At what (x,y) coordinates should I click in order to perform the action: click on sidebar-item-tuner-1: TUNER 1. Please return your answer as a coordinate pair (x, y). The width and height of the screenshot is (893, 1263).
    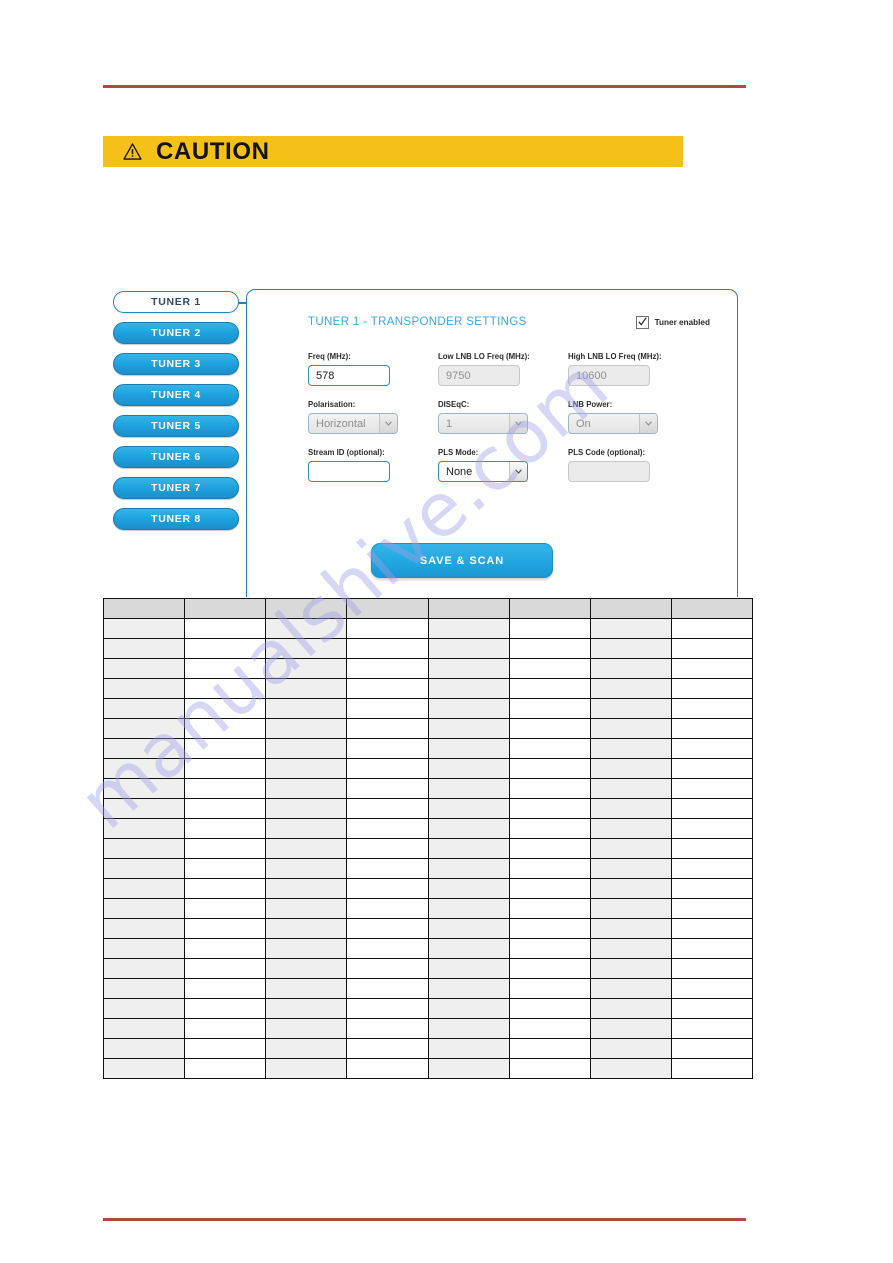
    Looking at the image, I should click on (184, 302).